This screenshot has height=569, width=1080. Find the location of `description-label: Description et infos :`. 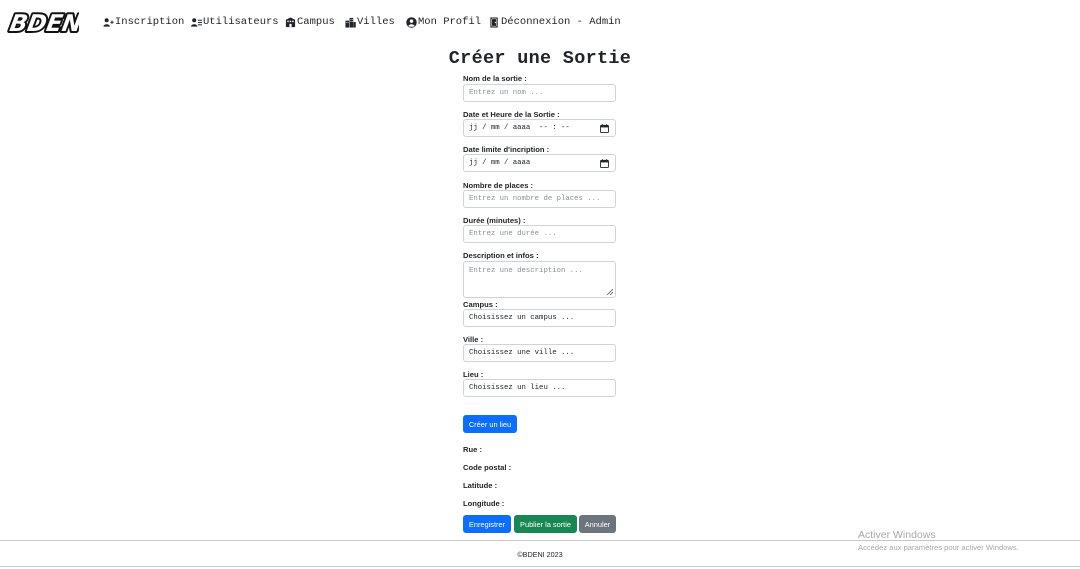

description-label: Description et infos : is located at coordinates (501, 255).